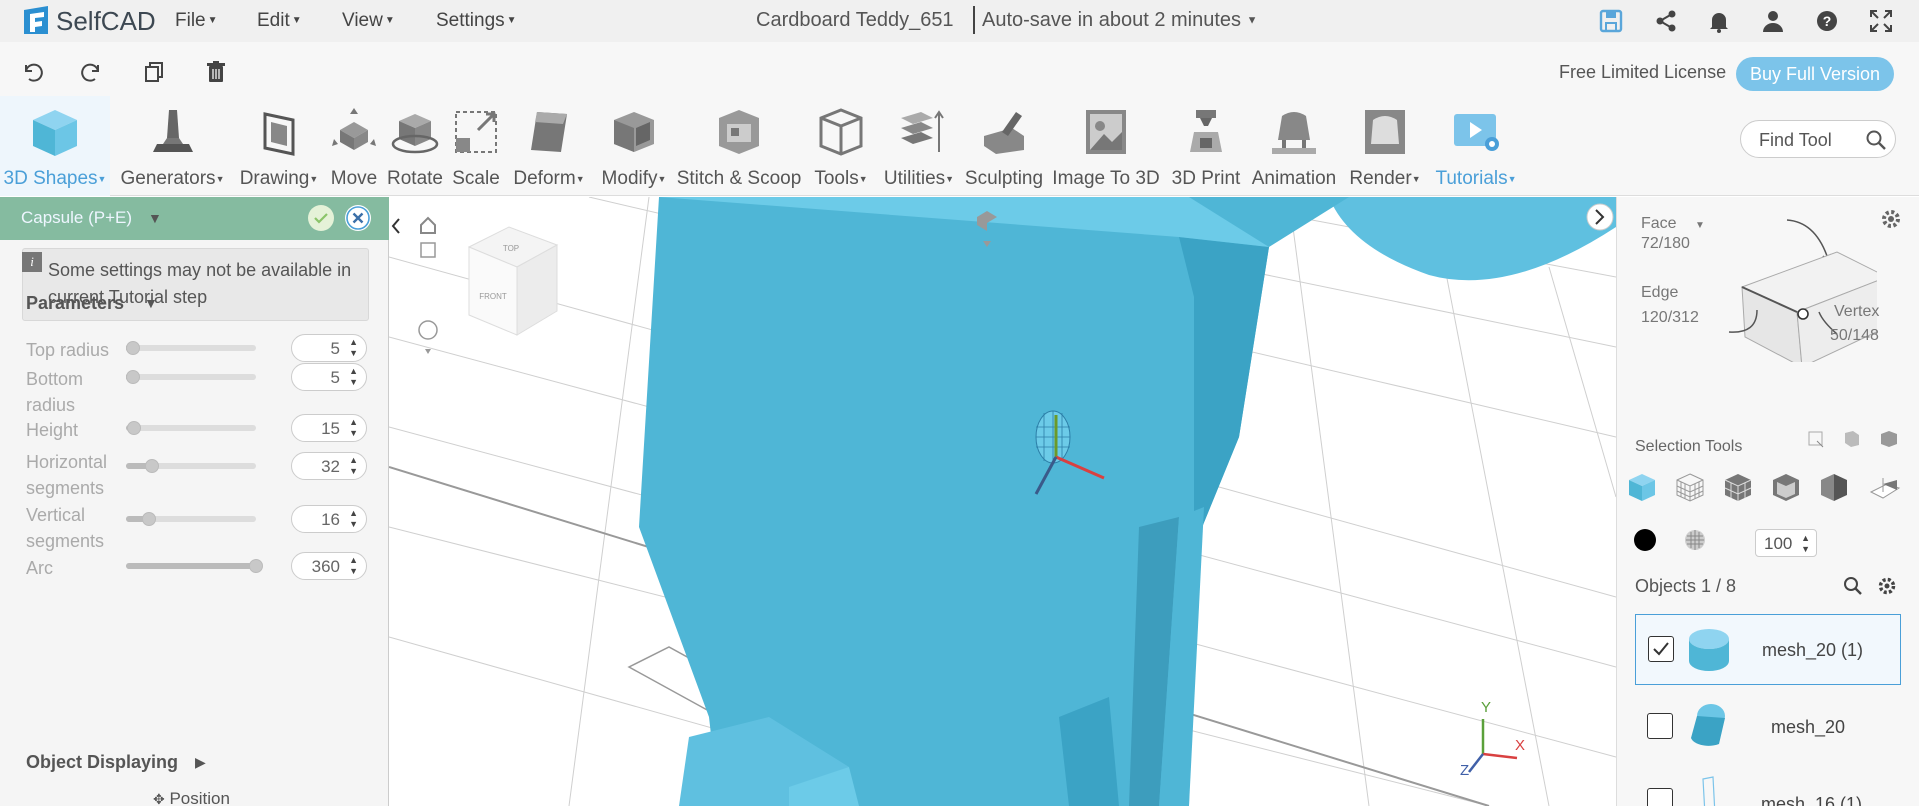 The height and width of the screenshot is (809, 1919). What do you see at coordinates (1853, 586) in the screenshot?
I see `search-icon` at bounding box center [1853, 586].